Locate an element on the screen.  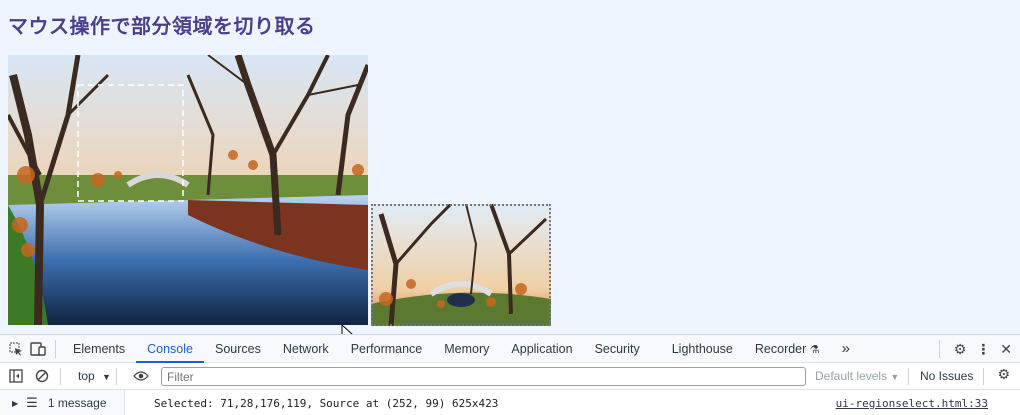
tab-elements: Elements is located at coordinates (99, 349).